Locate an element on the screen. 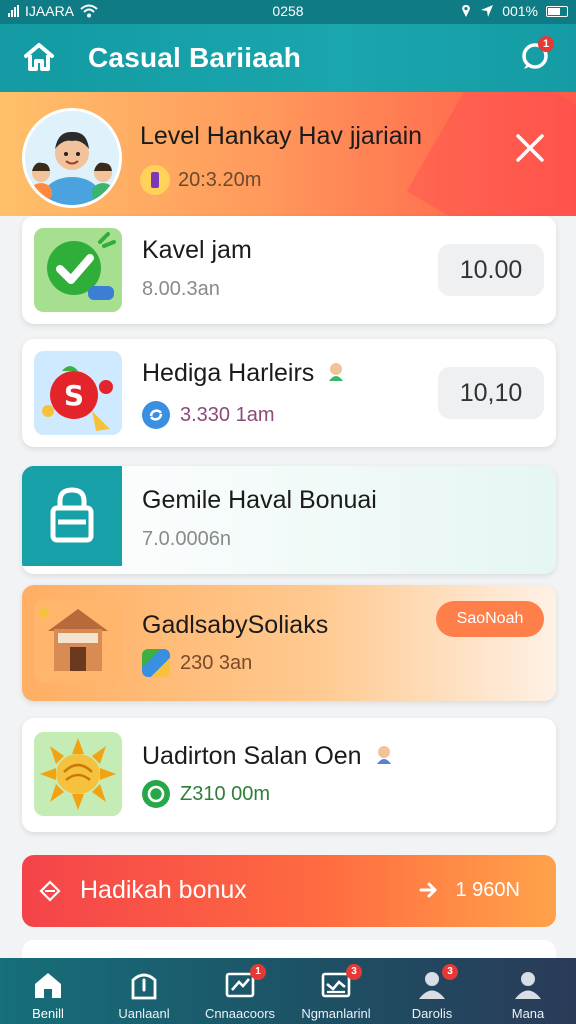 Image resolution: width=576 pixels, height=1024 pixels. diamond-icon is located at coordinates (50, 891).